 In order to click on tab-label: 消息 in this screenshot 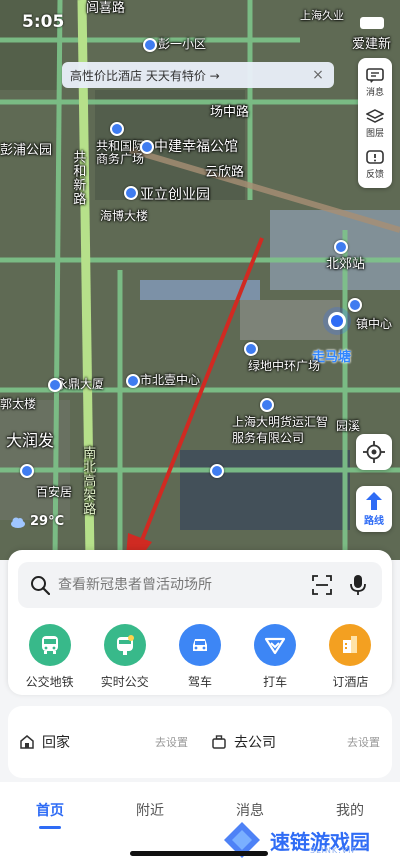, I will do `click(250, 811)`.